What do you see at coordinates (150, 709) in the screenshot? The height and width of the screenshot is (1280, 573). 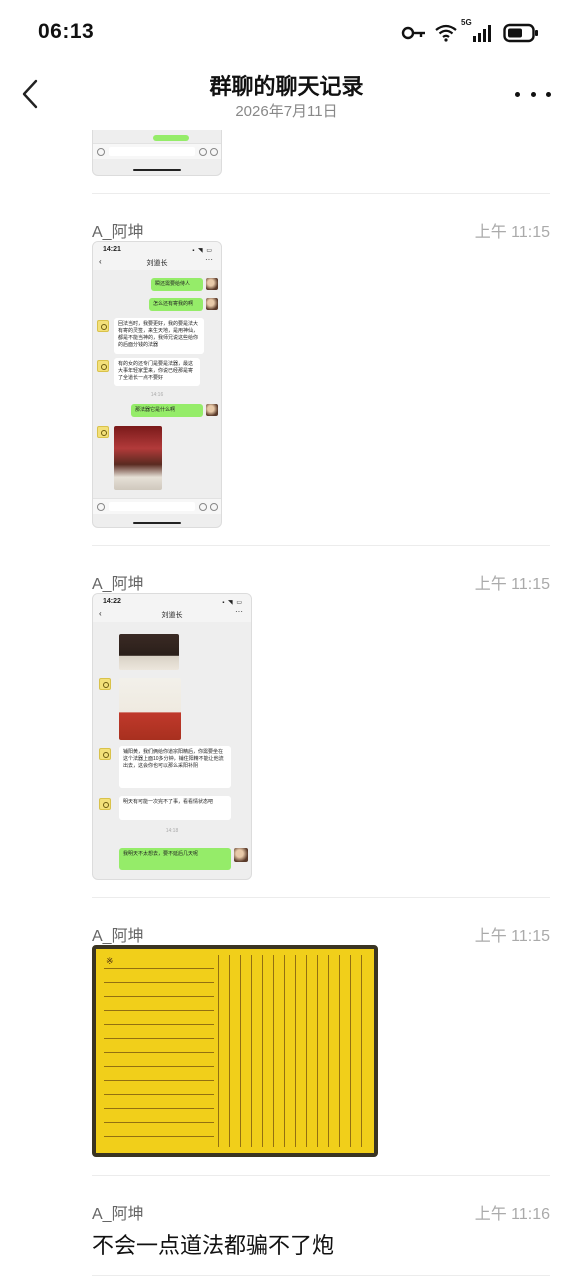 I see `object-photo` at bounding box center [150, 709].